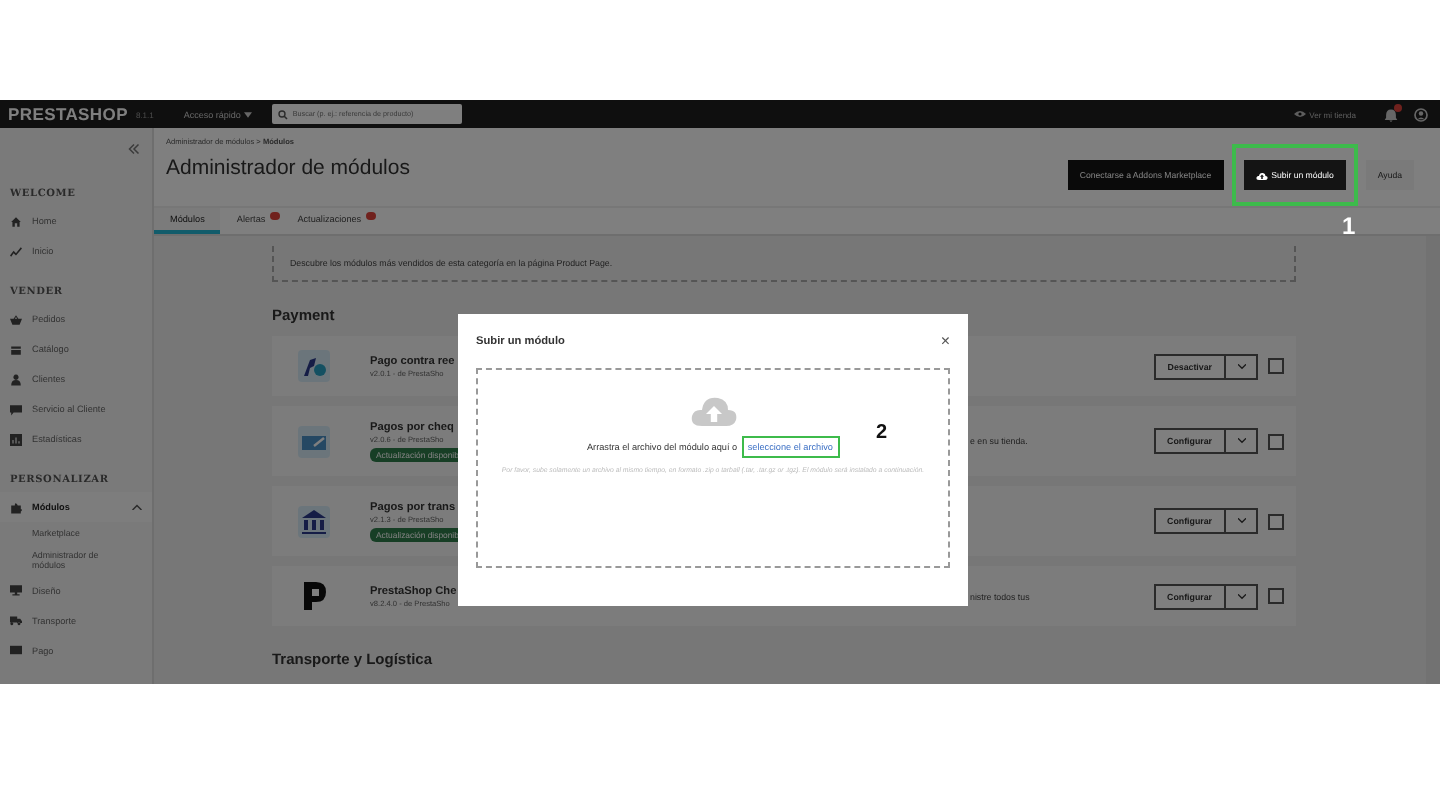  Describe the element at coordinates (68, 114) in the screenshot. I see `logo: PRESTASHOP` at that location.